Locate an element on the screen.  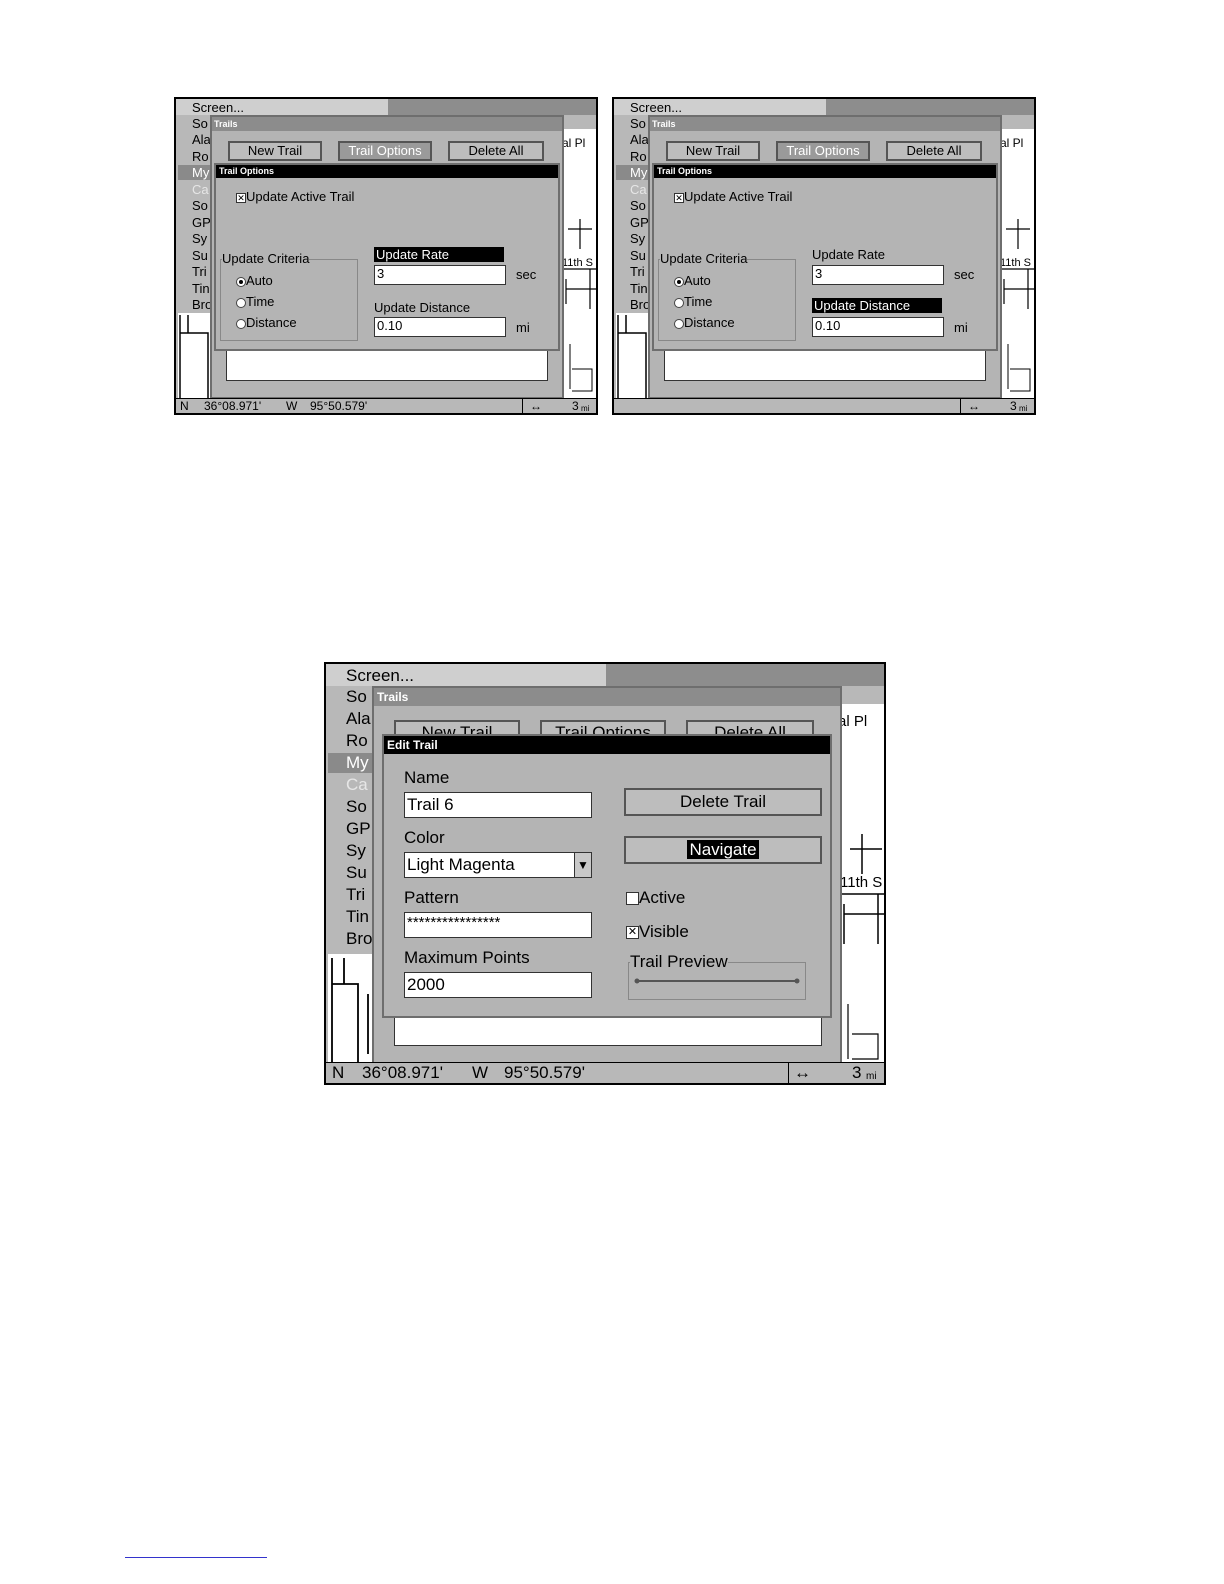
trail-preview-label: Trail Preview is located at coordinates (679, 962).